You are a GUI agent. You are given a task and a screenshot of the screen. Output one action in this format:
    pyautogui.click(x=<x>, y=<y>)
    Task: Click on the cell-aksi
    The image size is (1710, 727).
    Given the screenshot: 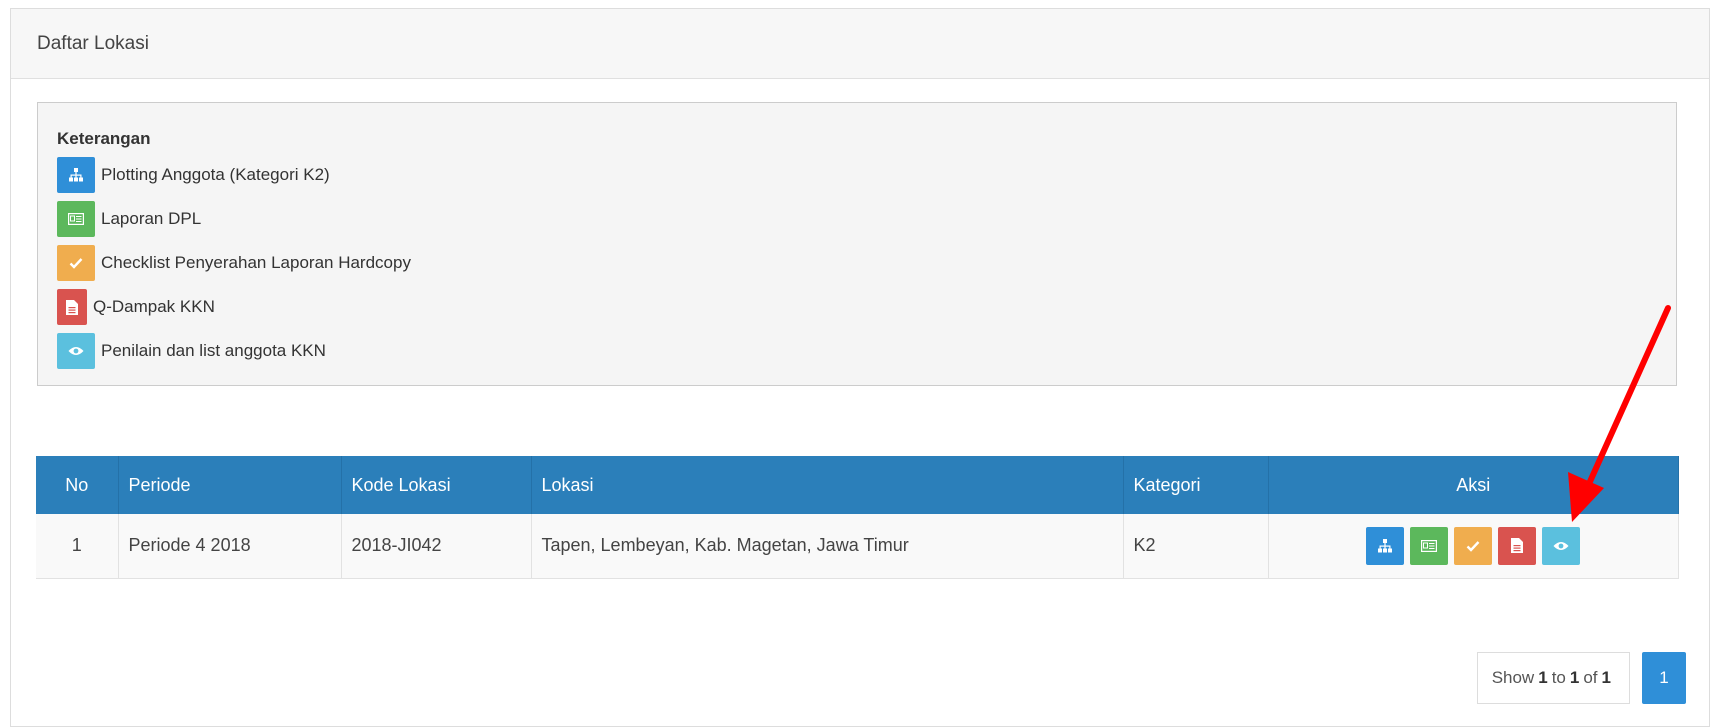 What is the action you would take?
    pyautogui.click(x=1473, y=546)
    